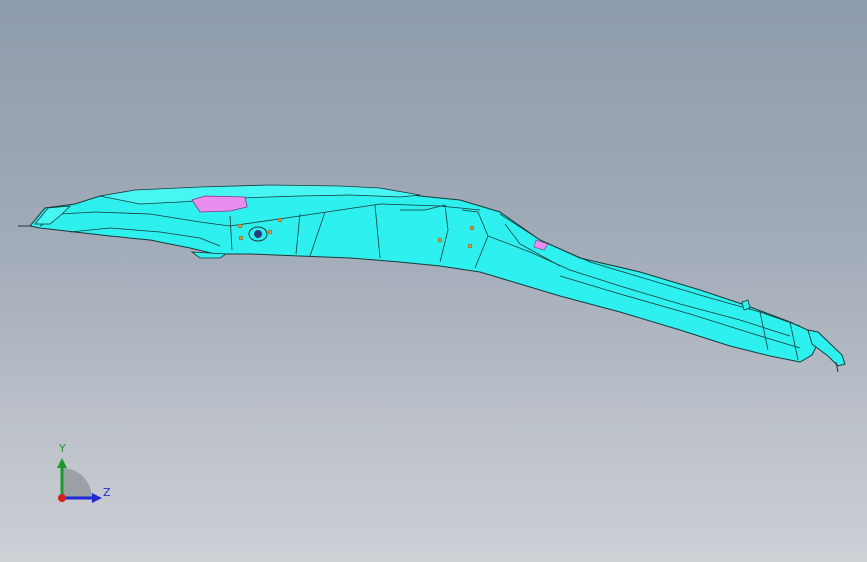 This screenshot has width=867, height=562. I want to click on y-axis-arrow, so click(62, 463).